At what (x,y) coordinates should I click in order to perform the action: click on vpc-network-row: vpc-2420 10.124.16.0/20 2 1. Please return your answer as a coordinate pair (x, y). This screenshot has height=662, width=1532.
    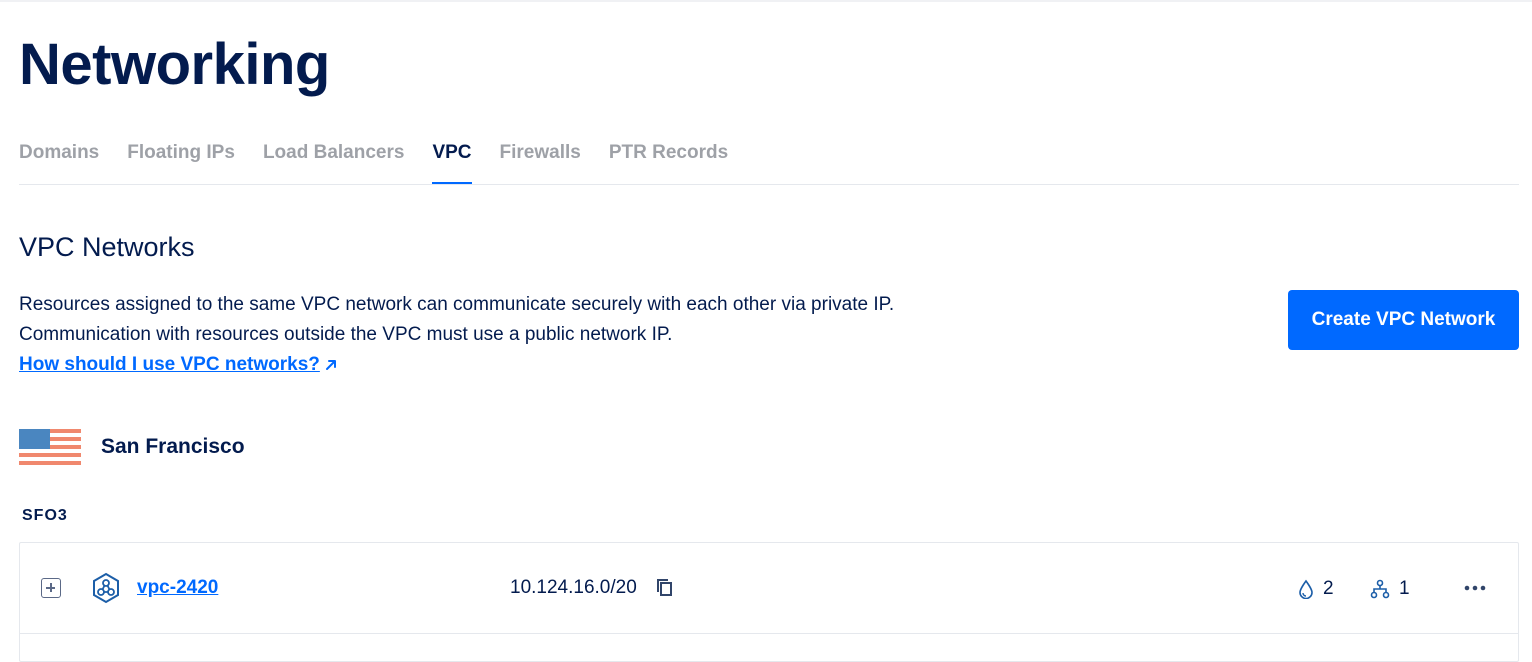
    Looking at the image, I should click on (769, 588).